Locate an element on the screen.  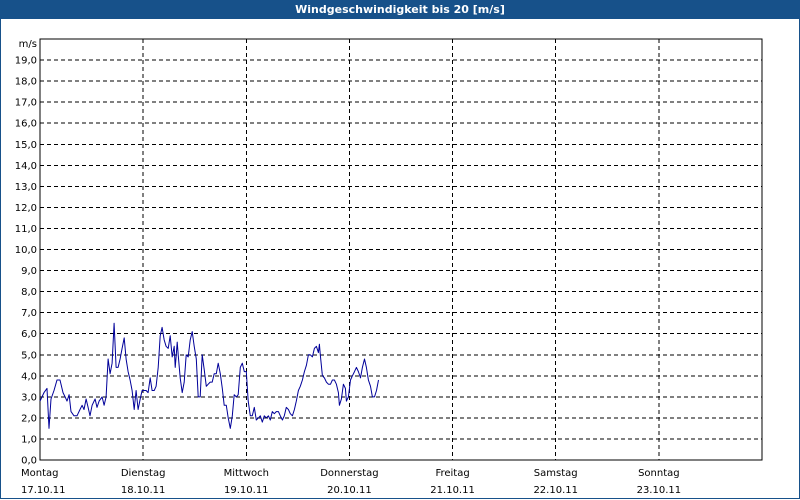
y-tick-label: 10,0 is located at coordinates (26, 250).